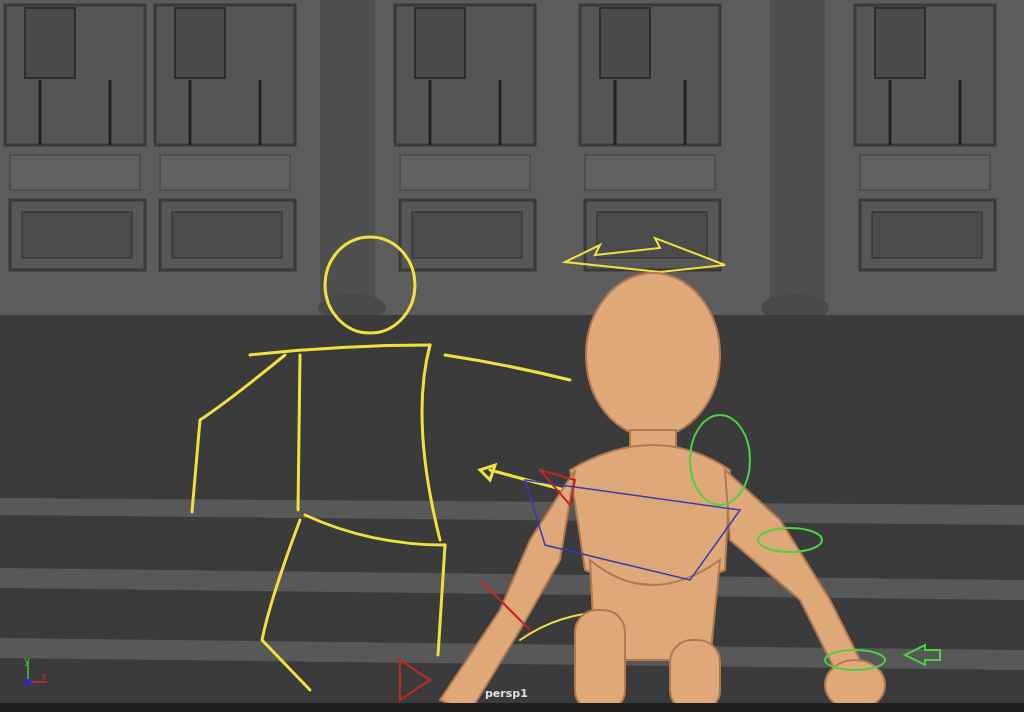 Image resolution: width=1024 pixels, height=712 pixels. I want to click on y-axis-label: y, so click(27, 661).